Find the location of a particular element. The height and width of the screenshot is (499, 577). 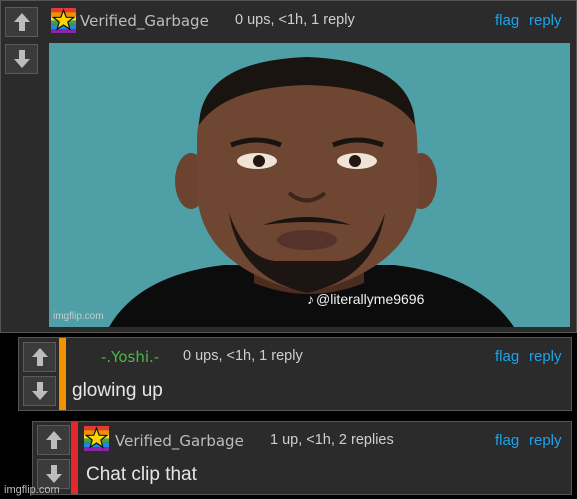

image-watermark: imgflip.com is located at coordinates (78, 316).